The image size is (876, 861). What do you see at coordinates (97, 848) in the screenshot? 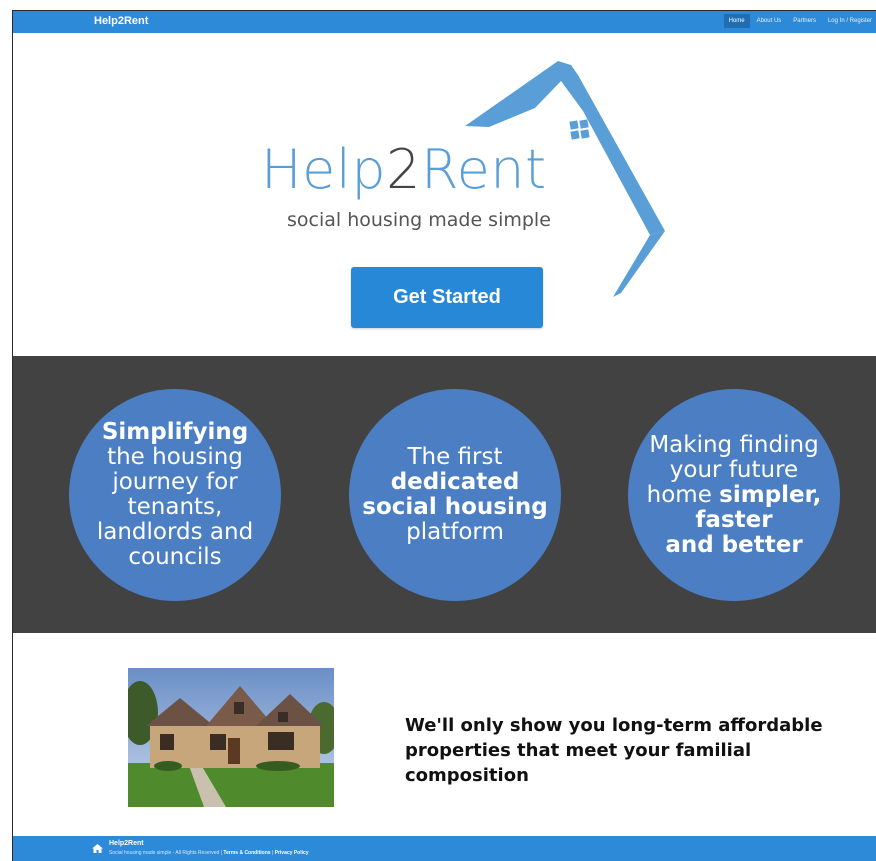
I see `home-icon` at bounding box center [97, 848].